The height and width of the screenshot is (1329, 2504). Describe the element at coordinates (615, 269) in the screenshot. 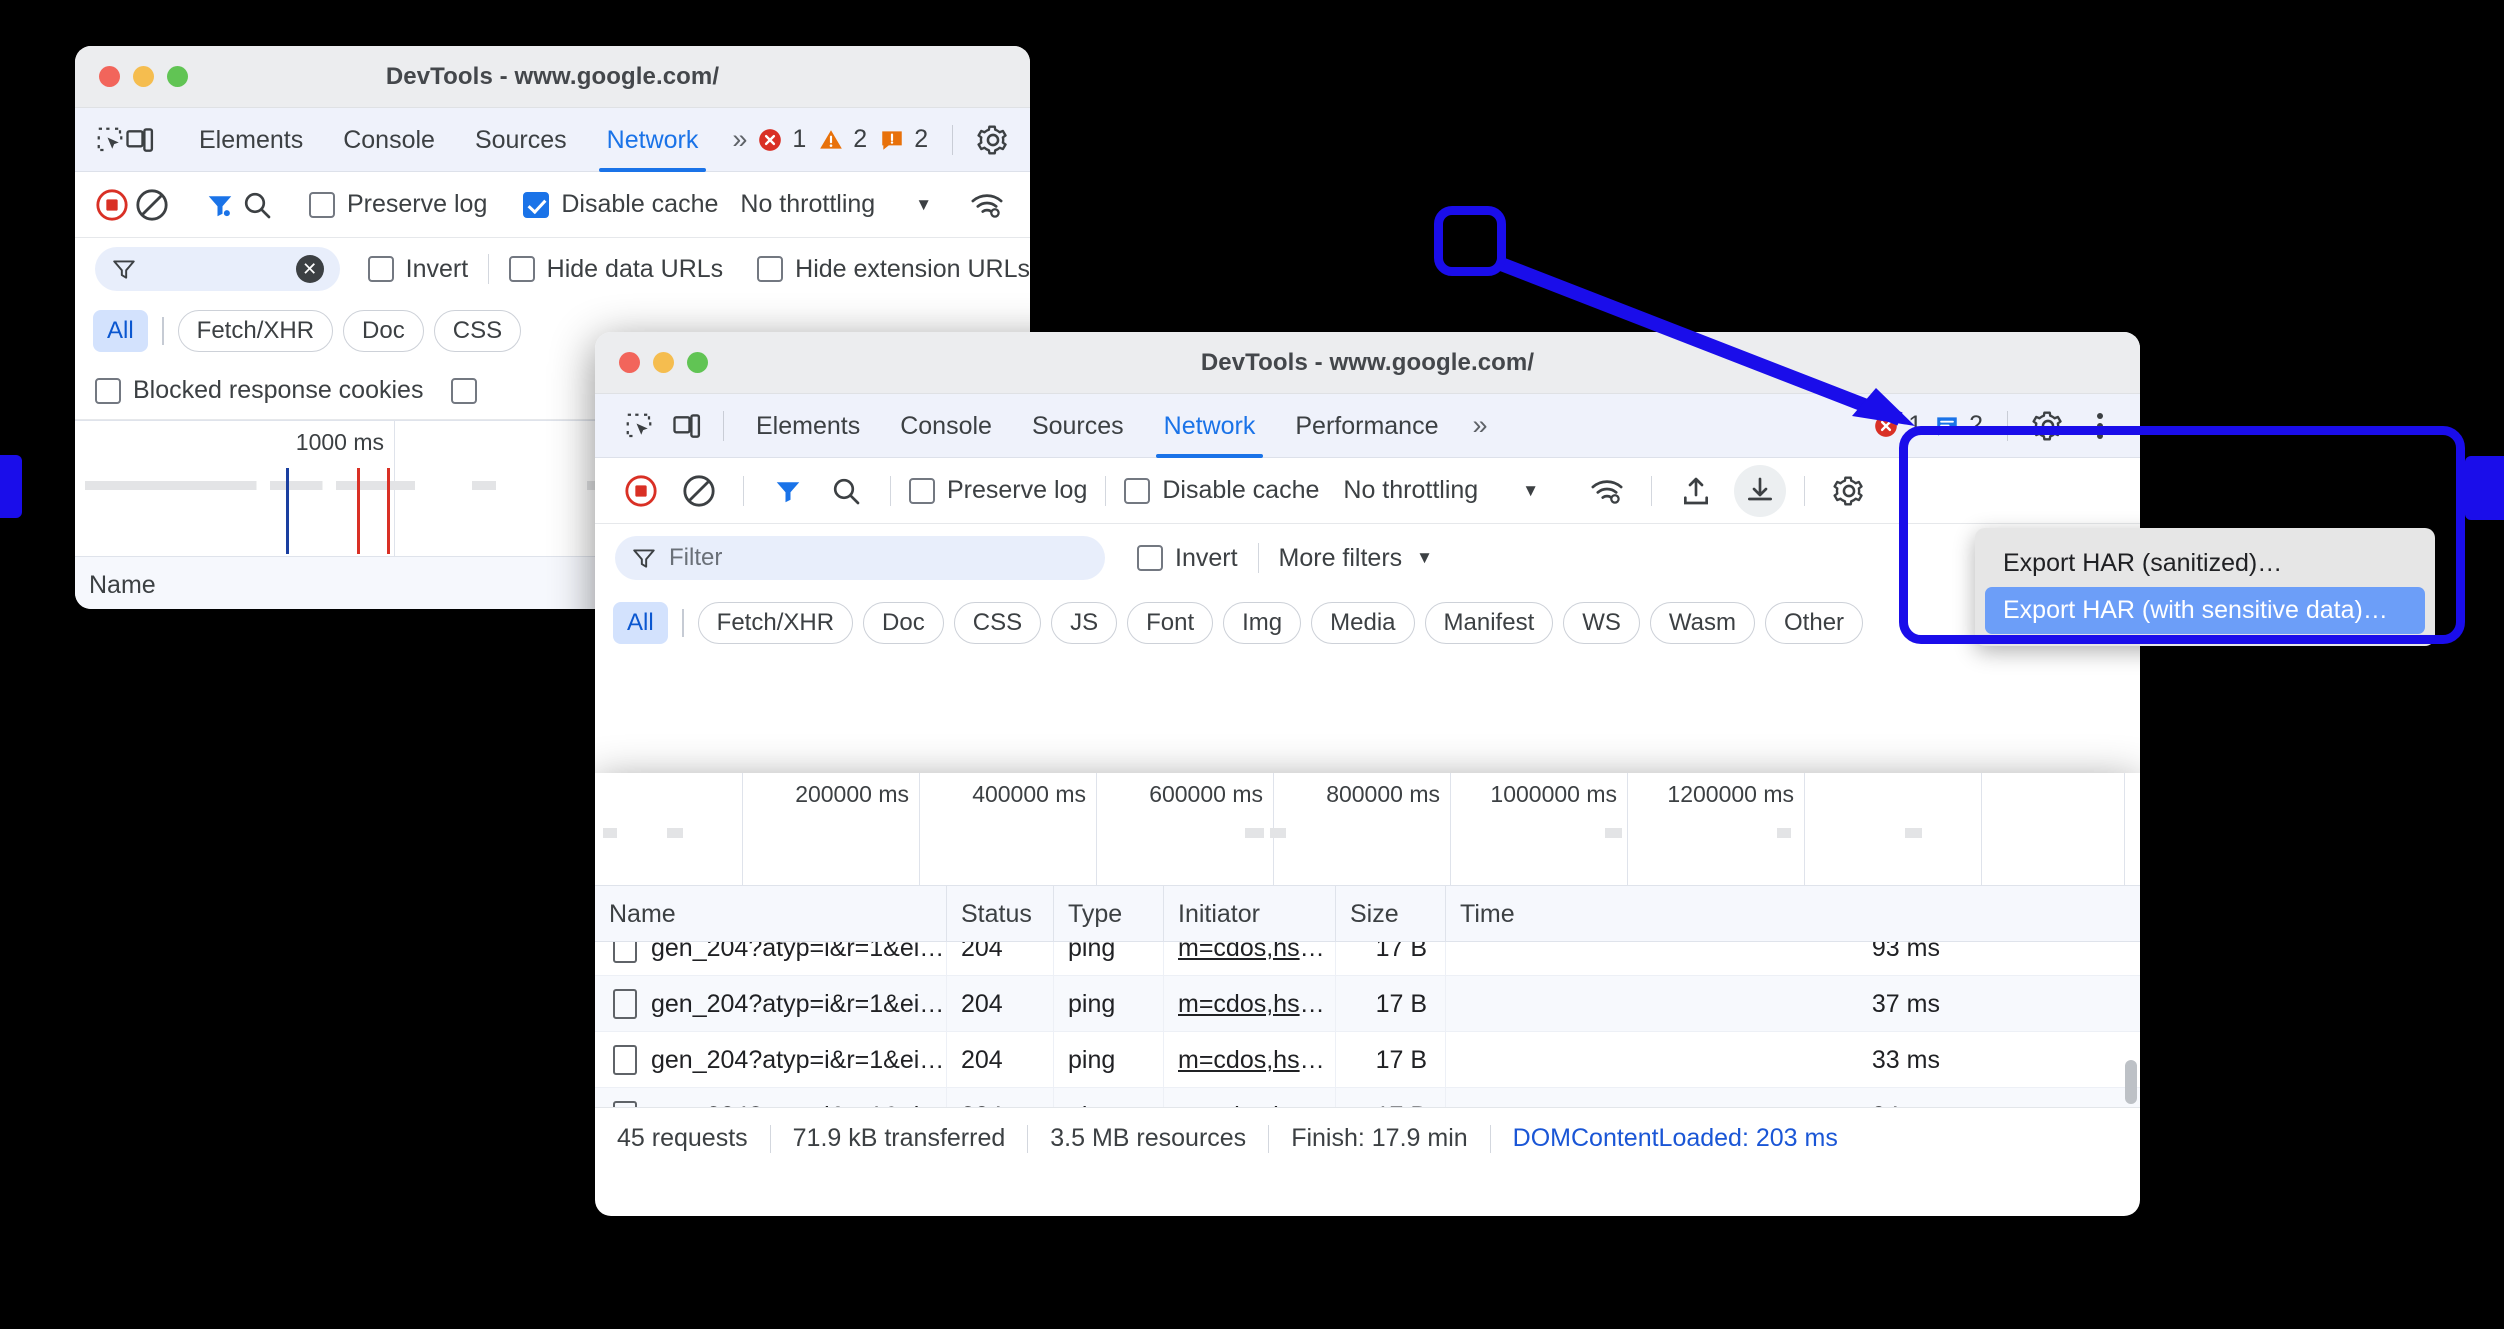

I see `hide-data-urls-checkbox: Hide data URLs` at that location.